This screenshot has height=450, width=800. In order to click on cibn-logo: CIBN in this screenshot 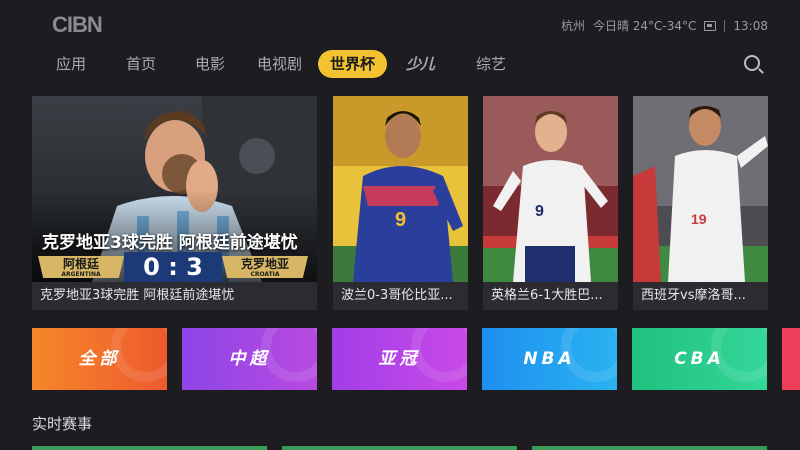, I will do `click(77, 24)`.